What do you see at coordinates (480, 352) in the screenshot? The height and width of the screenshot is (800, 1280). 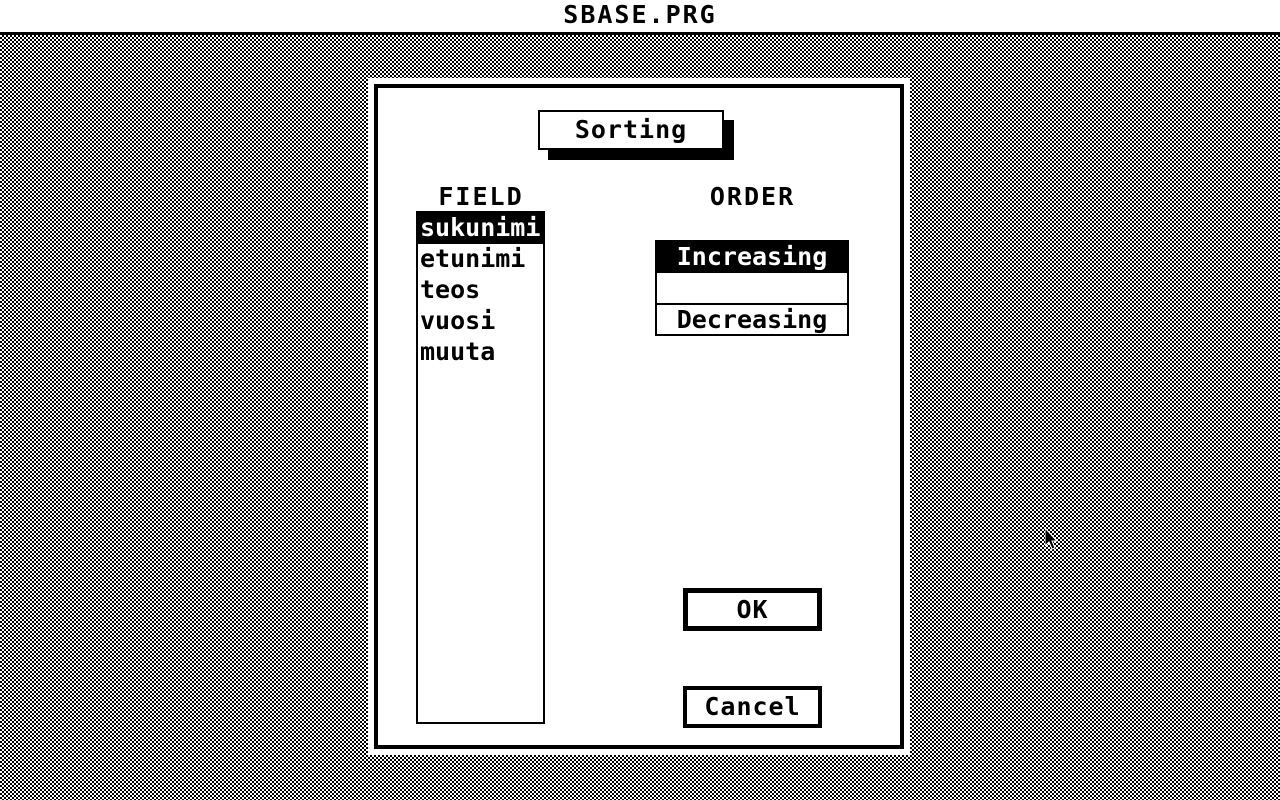 I see `list-item: muuta` at bounding box center [480, 352].